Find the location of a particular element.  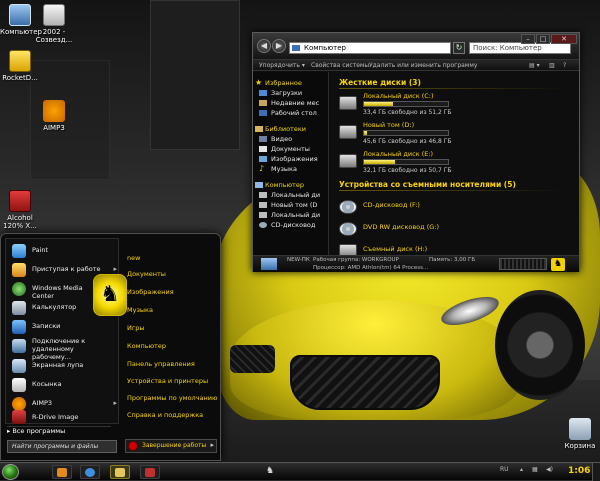

start-search-input: Найти программы и файлы is located at coordinates (62, 446).